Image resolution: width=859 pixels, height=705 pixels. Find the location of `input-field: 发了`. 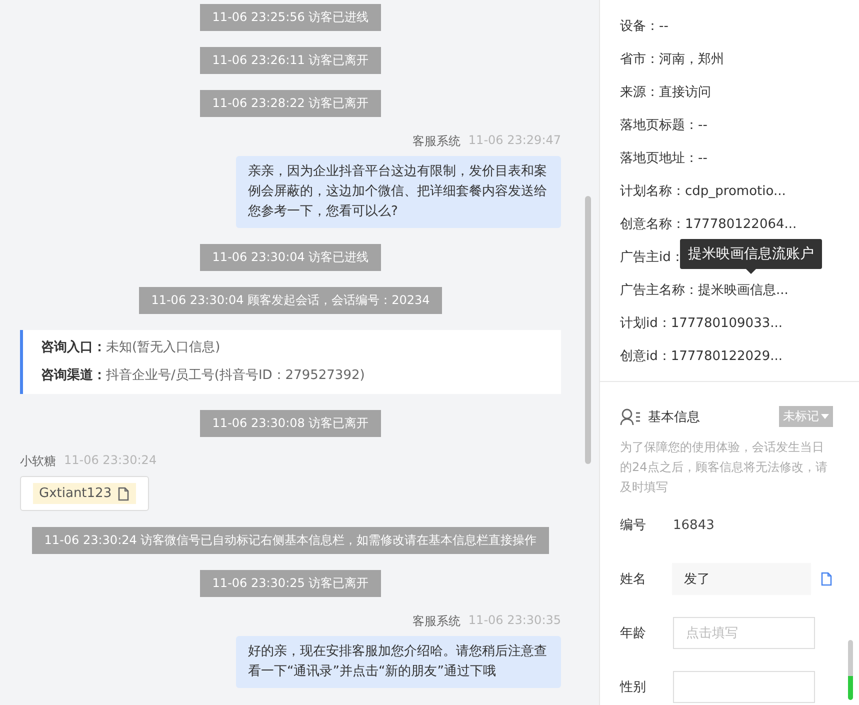

input-field: 发了 is located at coordinates (741, 579).